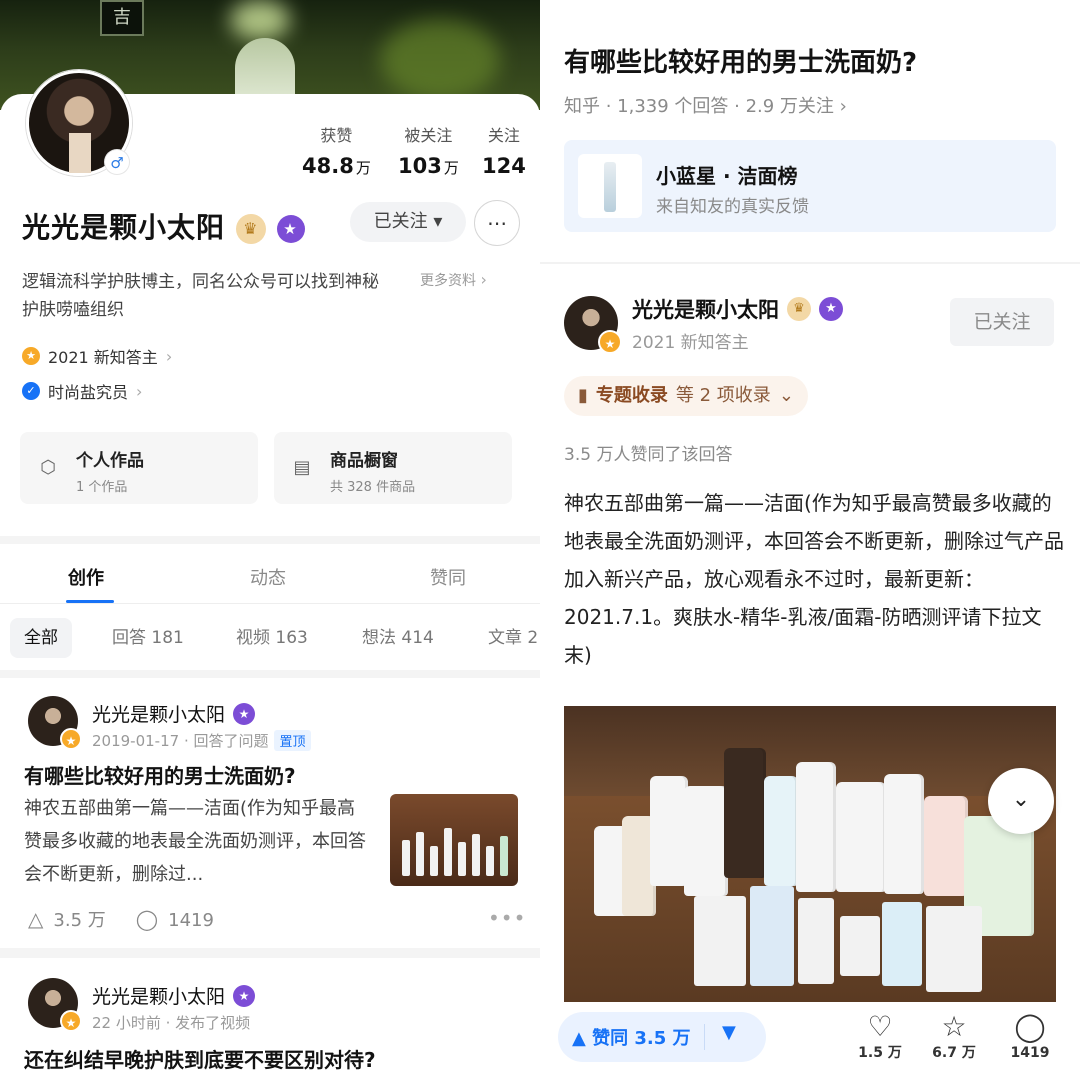 This screenshot has width=1080, height=1073. What do you see at coordinates (79, 920) in the screenshot?
I see `feed-like-count: 3.5 万` at bounding box center [79, 920].